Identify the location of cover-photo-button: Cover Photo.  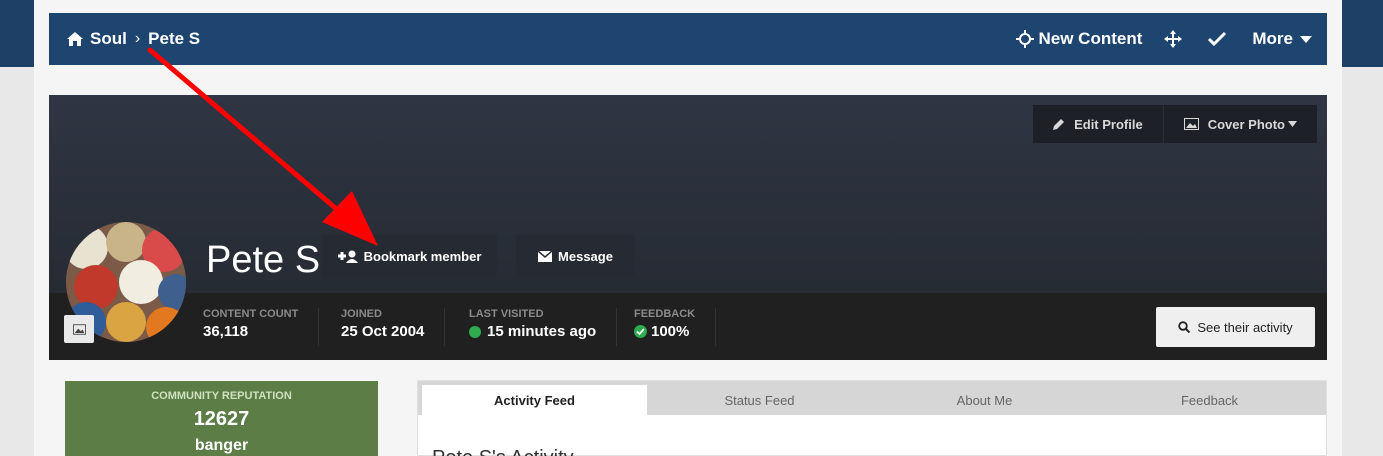
(1239, 124).